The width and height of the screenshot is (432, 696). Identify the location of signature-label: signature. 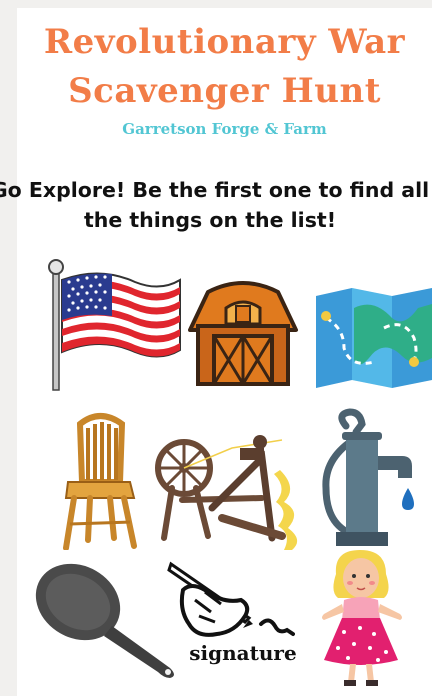
(243, 653).